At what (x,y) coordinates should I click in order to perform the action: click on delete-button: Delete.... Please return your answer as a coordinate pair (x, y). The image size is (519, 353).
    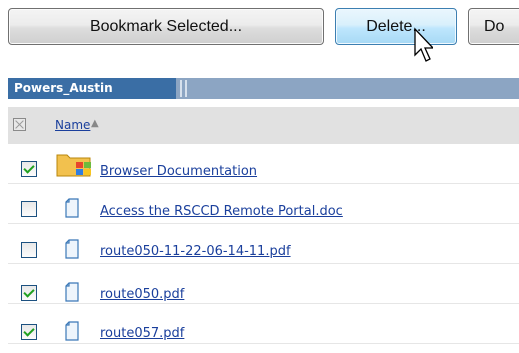
    Looking at the image, I should click on (396, 26).